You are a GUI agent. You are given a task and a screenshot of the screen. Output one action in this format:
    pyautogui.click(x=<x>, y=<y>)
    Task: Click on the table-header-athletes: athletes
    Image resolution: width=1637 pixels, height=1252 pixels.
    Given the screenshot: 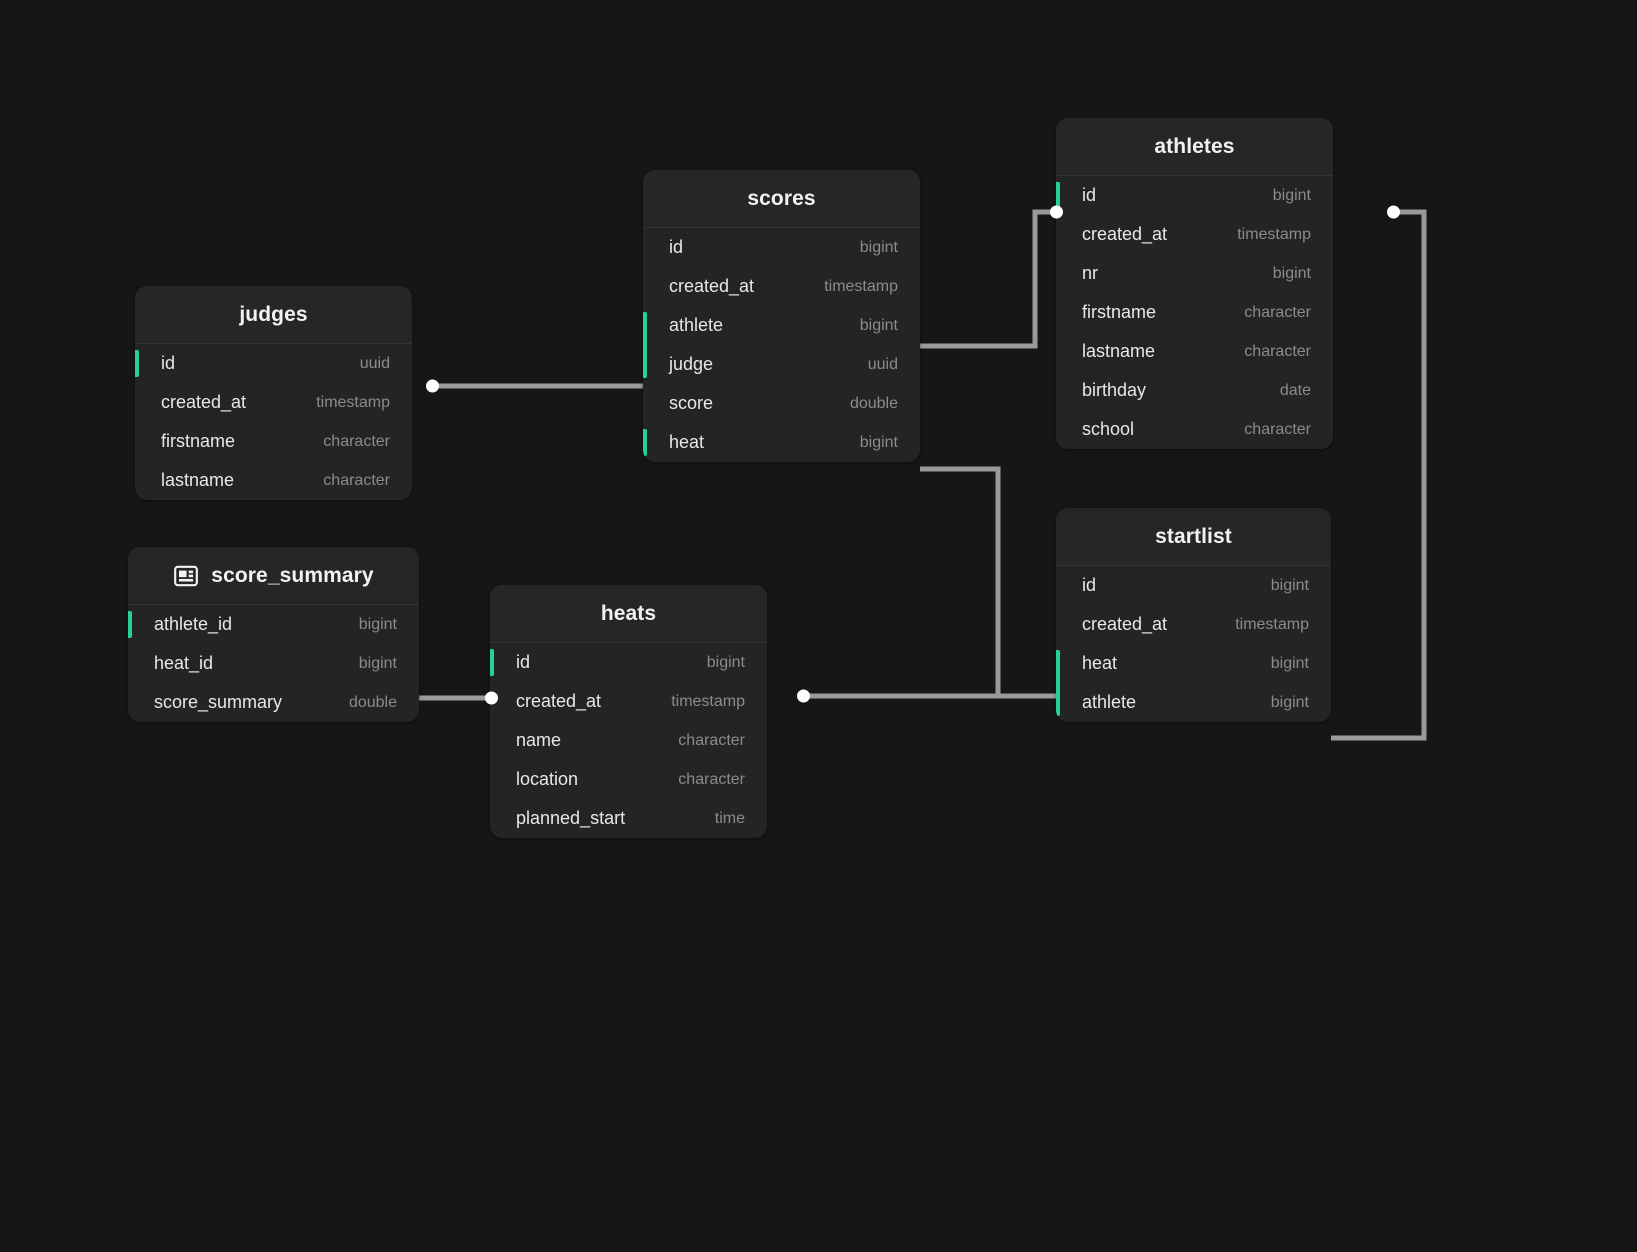 What is the action you would take?
    pyautogui.click(x=1194, y=147)
    